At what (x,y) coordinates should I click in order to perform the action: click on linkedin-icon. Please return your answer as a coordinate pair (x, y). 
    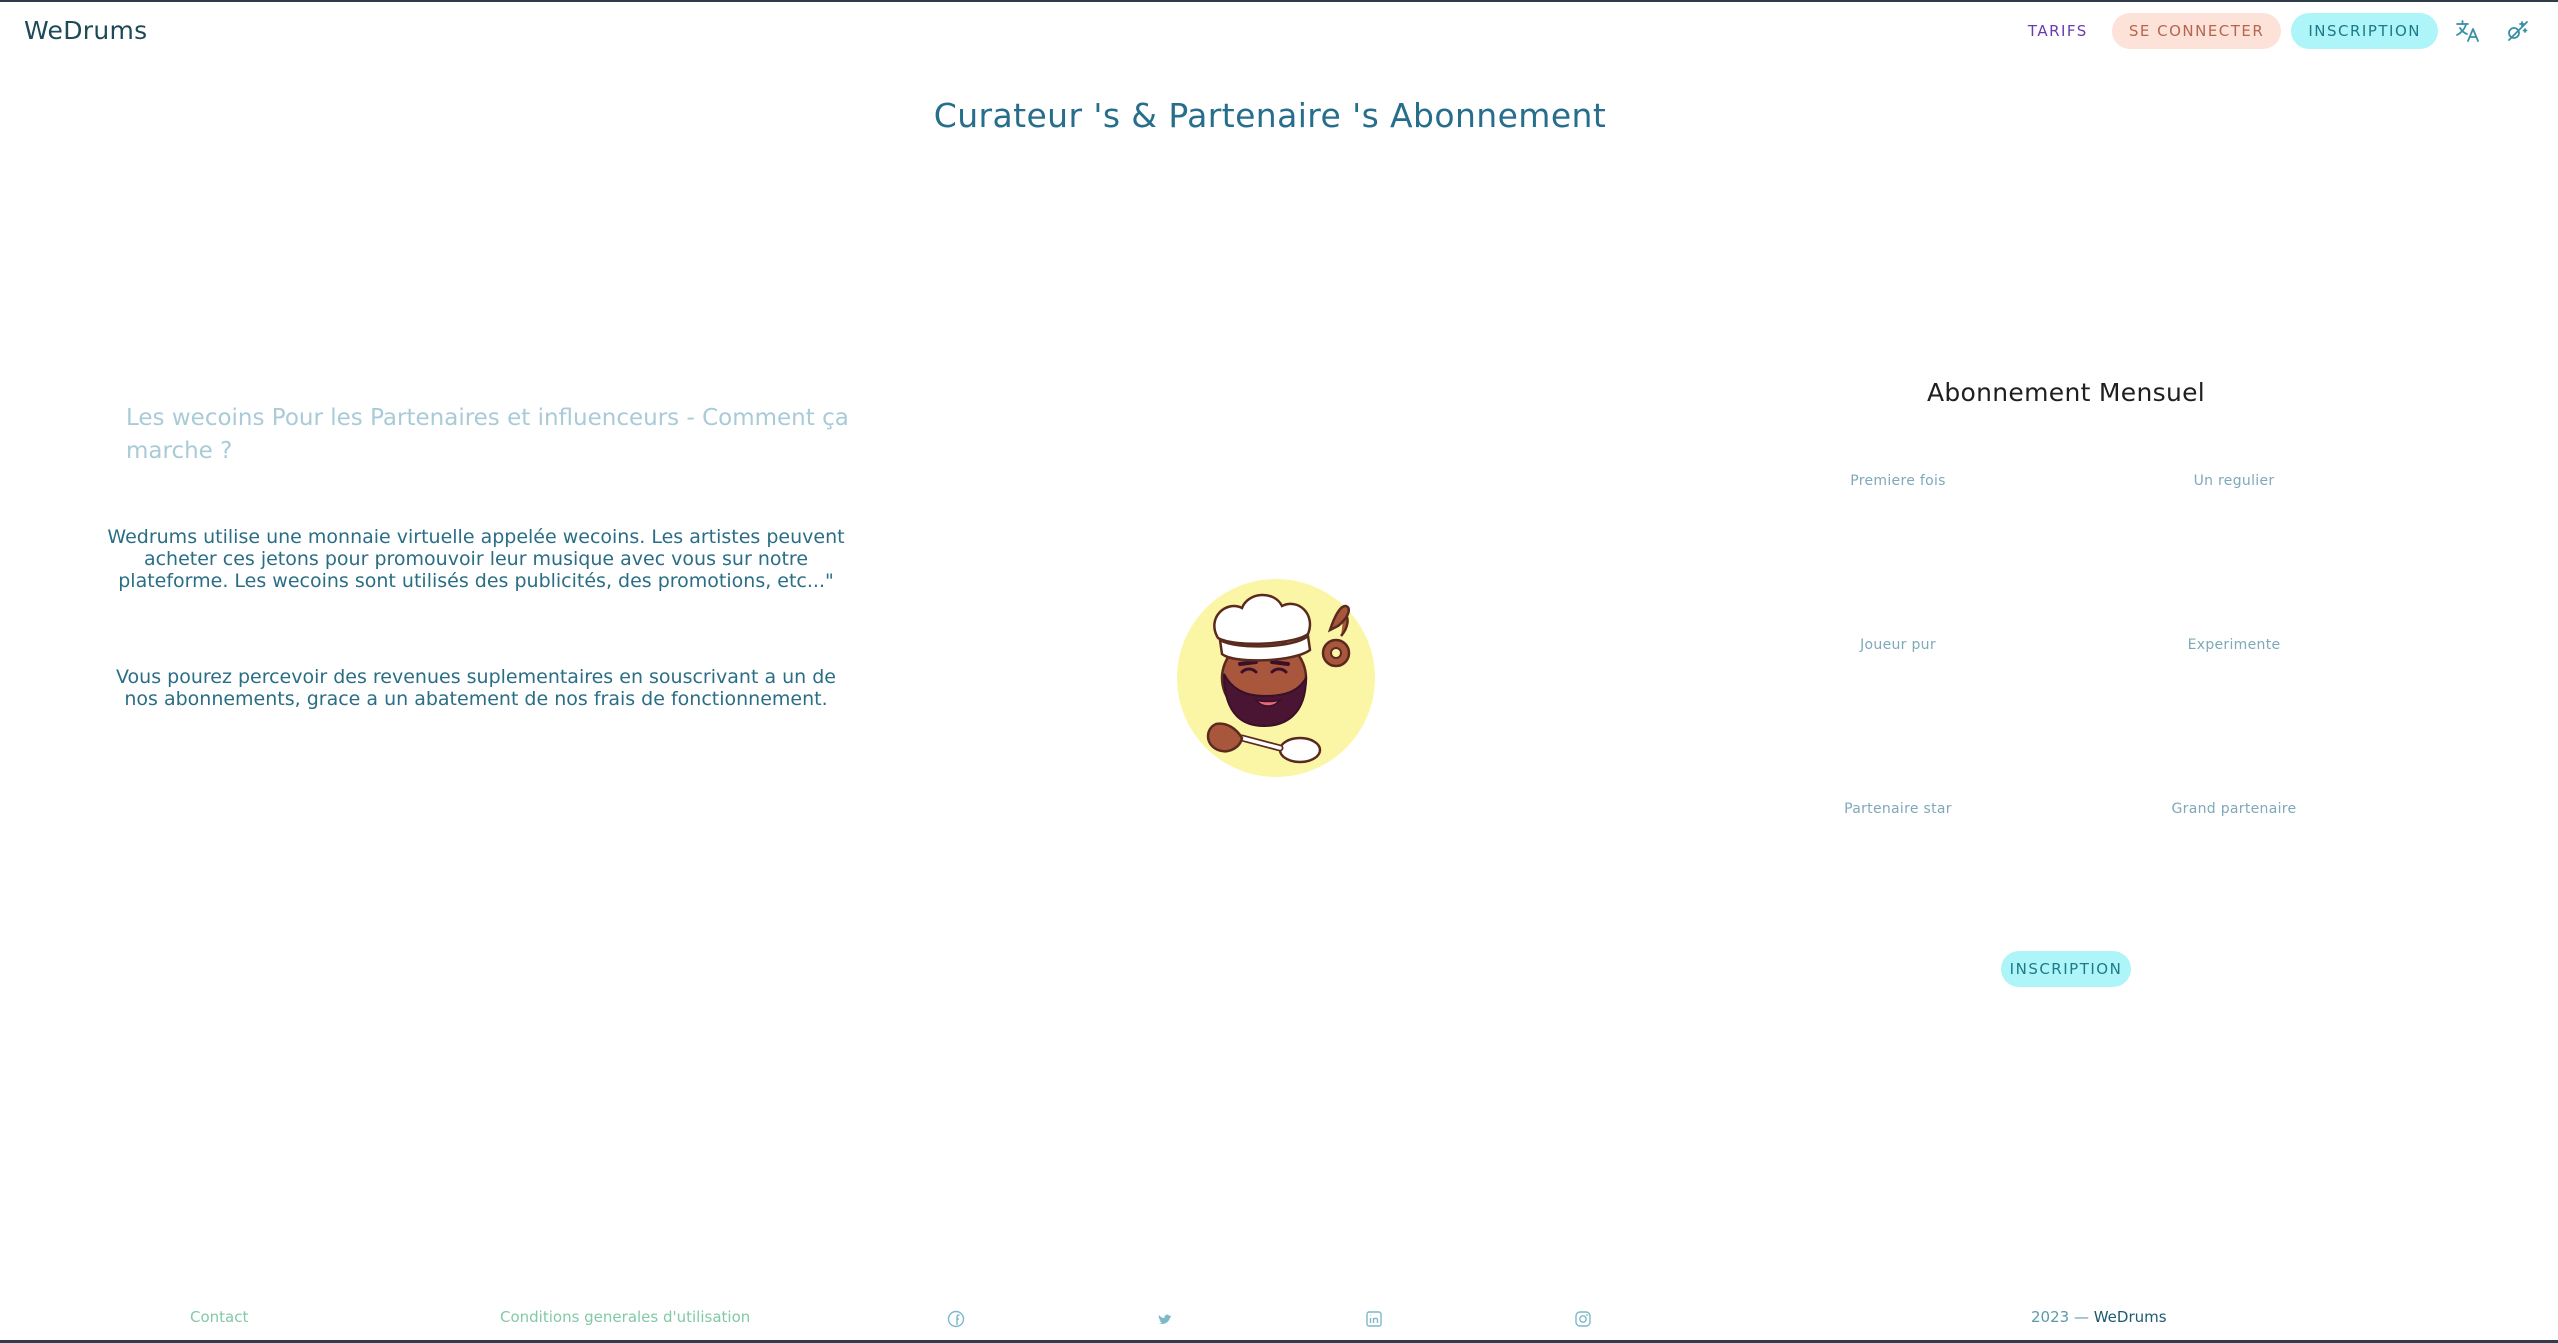
    Looking at the image, I should click on (1374, 1319).